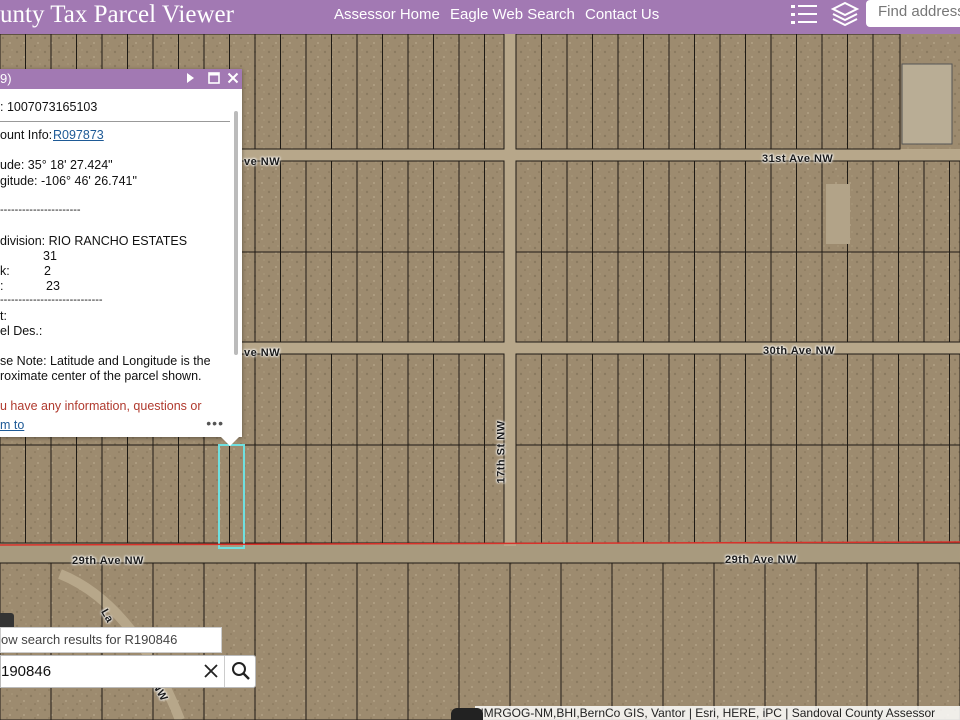  I want to click on parcel-description-label: el Des.:, so click(21, 331).